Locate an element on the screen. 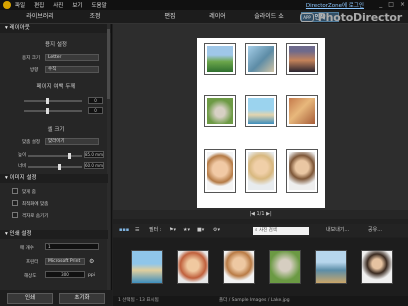  height-value: 85.0 mm is located at coordinates (94, 154).